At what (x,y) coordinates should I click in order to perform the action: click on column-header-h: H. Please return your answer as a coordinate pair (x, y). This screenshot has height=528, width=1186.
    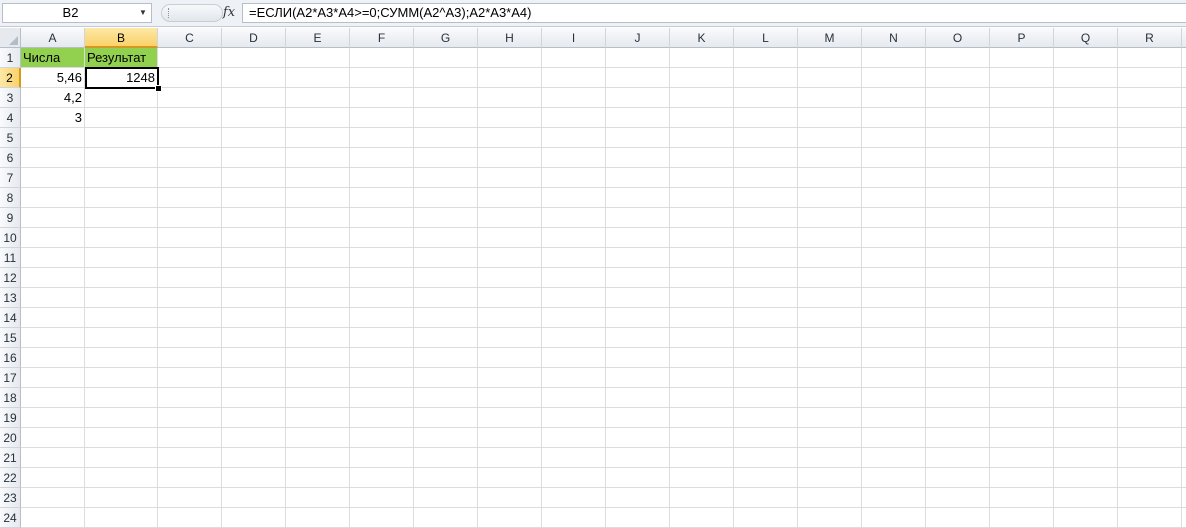
    Looking at the image, I should click on (510, 38).